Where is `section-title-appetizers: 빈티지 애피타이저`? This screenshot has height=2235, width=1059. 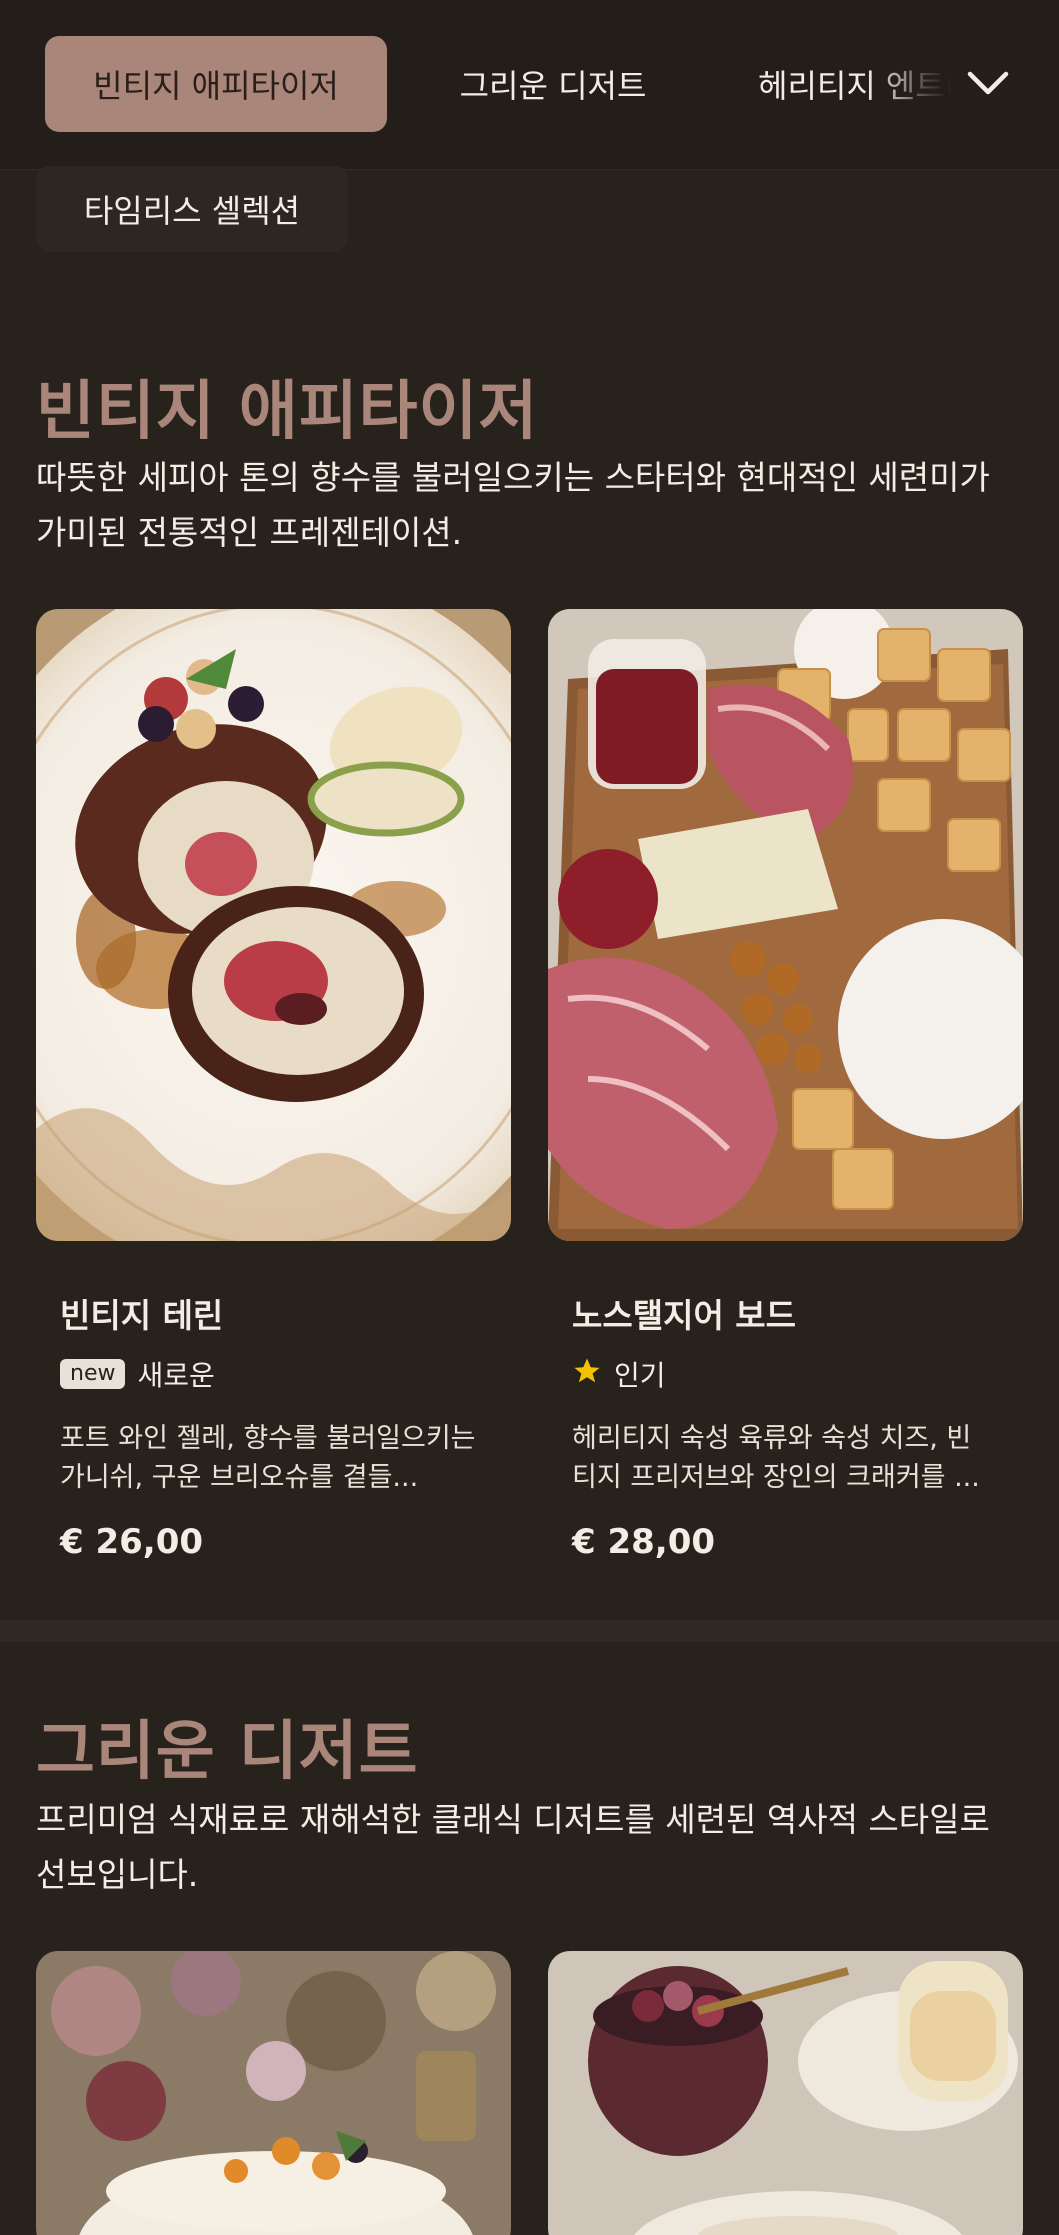 section-title-appetizers: 빈티지 애피타이저 is located at coordinates (287, 412).